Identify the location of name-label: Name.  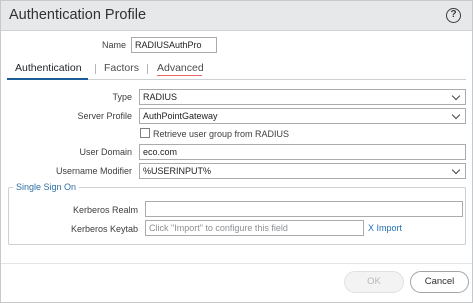
(113, 45).